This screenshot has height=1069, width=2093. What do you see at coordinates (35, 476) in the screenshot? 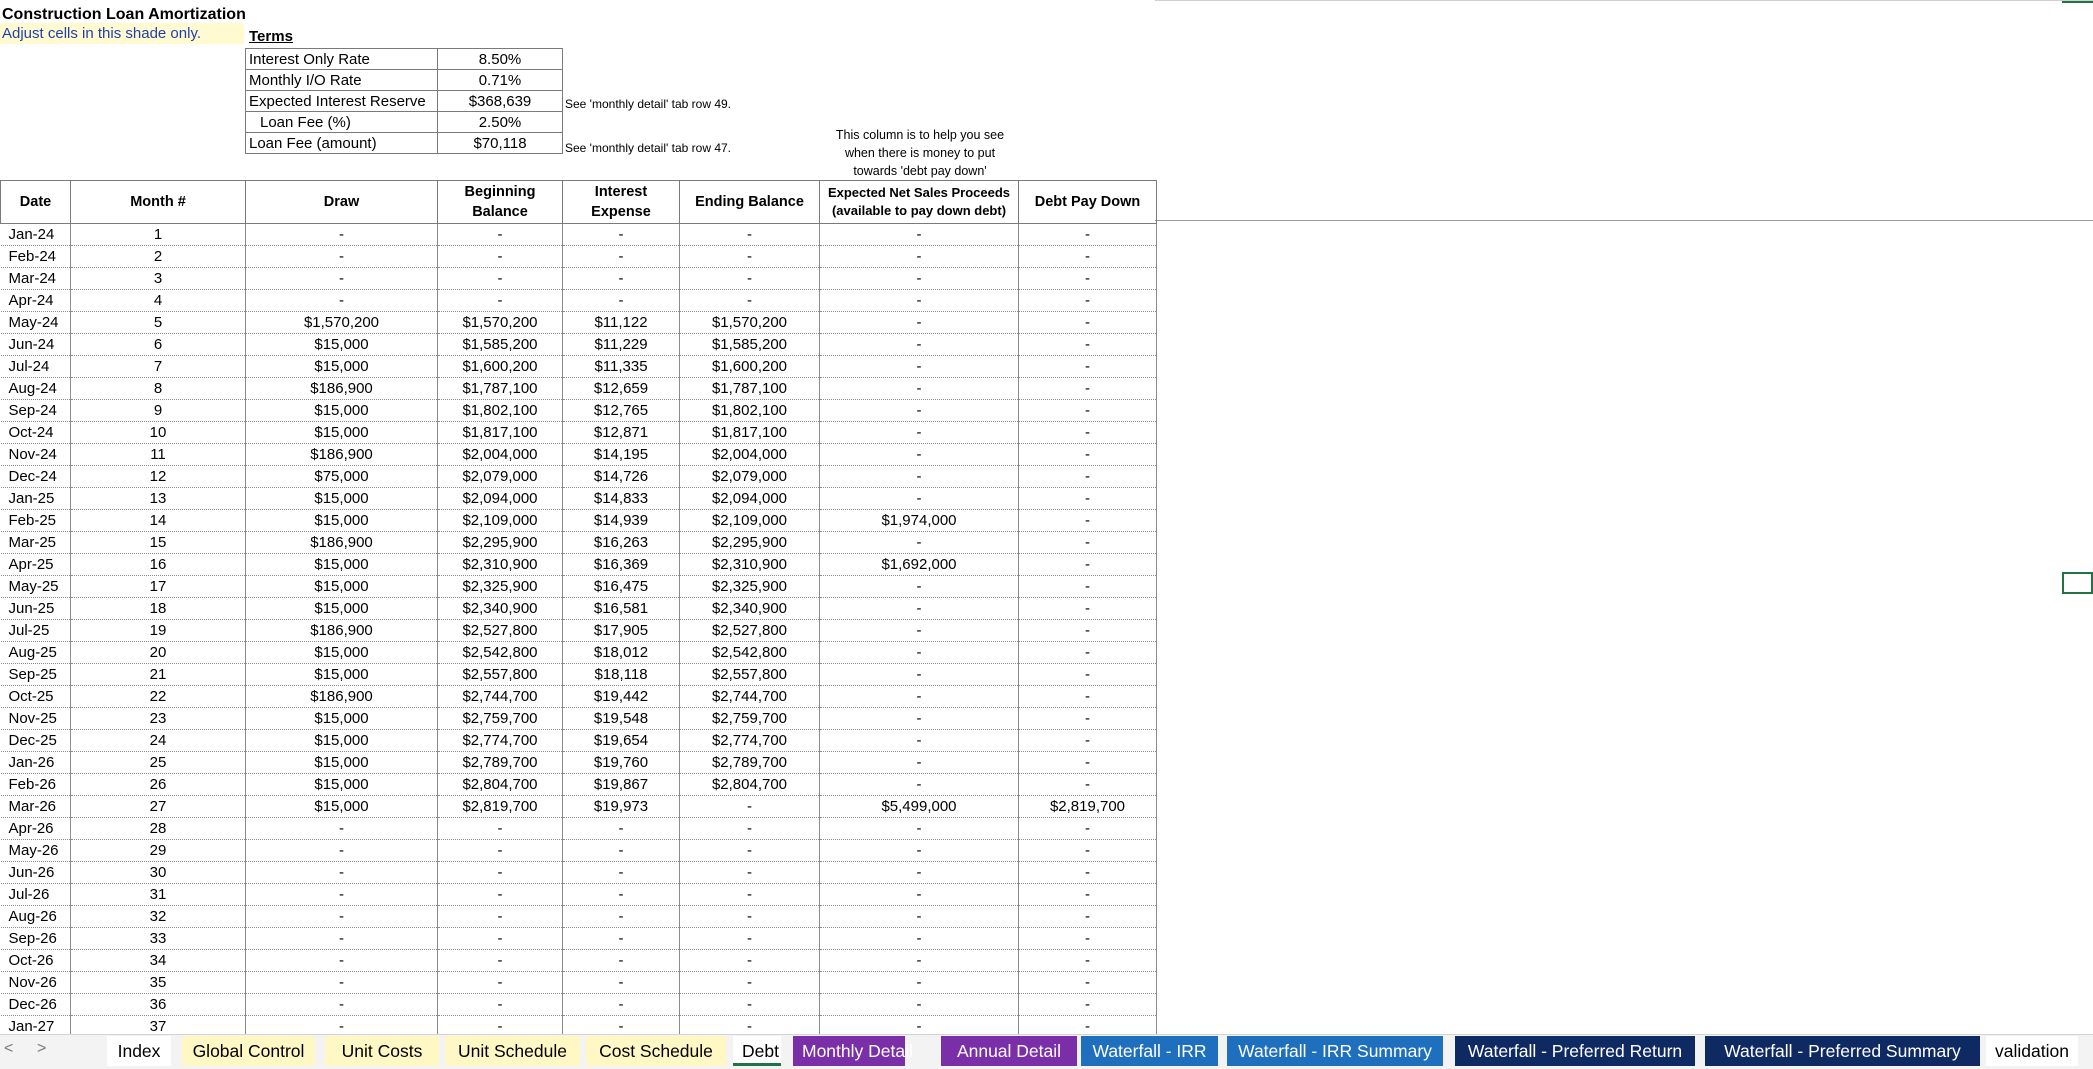
I see `cell-date: Dec-24` at bounding box center [35, 476].